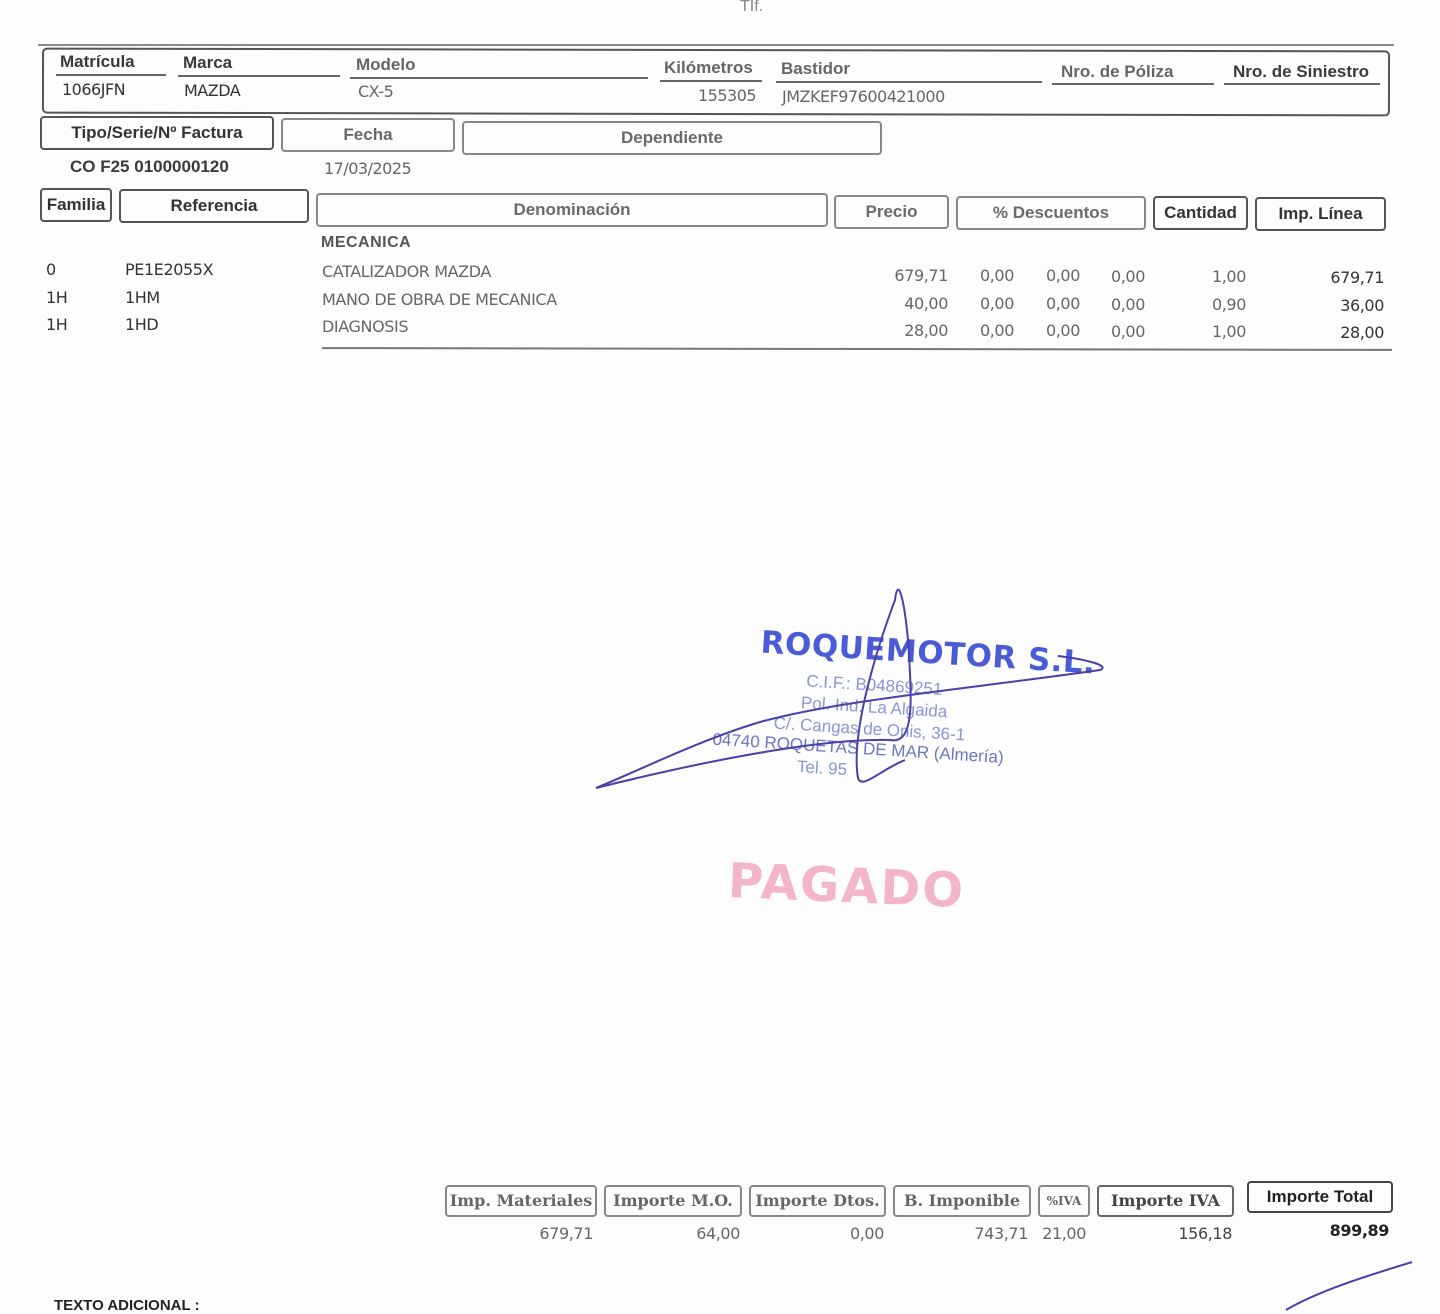  I want to click on header-marca: Marca, so click(208, 62).